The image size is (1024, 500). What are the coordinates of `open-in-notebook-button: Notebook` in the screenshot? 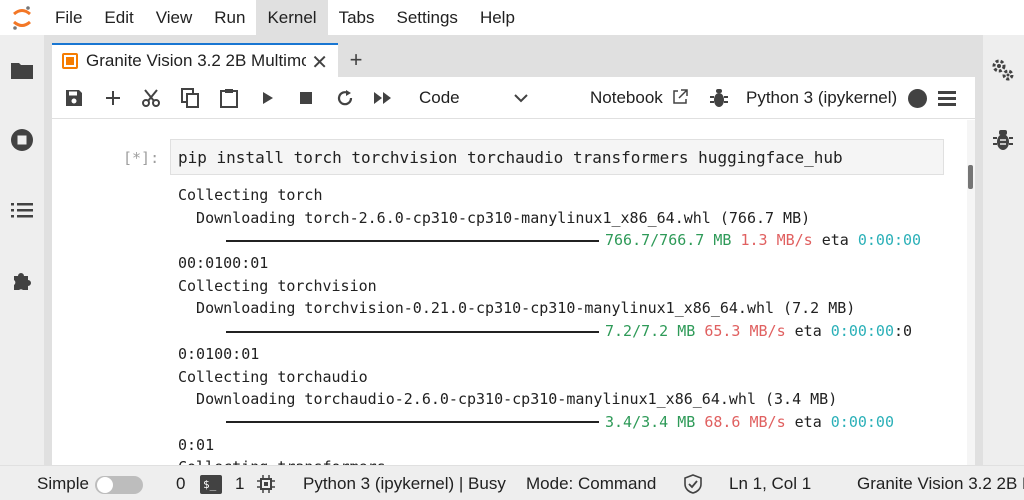 It's located at (639, 98).